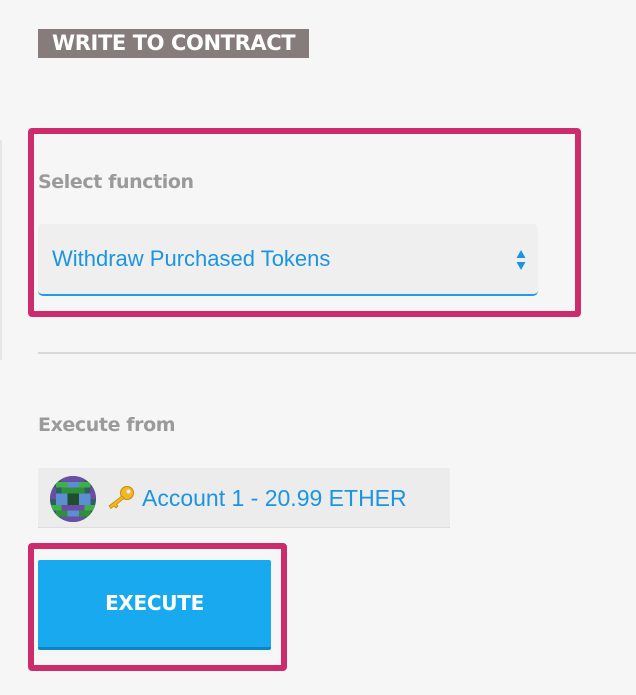  Describe the element at coordinates (174, 43) in the screenshot. I see `section-title: WRITE TO CONTRACT` at that location.